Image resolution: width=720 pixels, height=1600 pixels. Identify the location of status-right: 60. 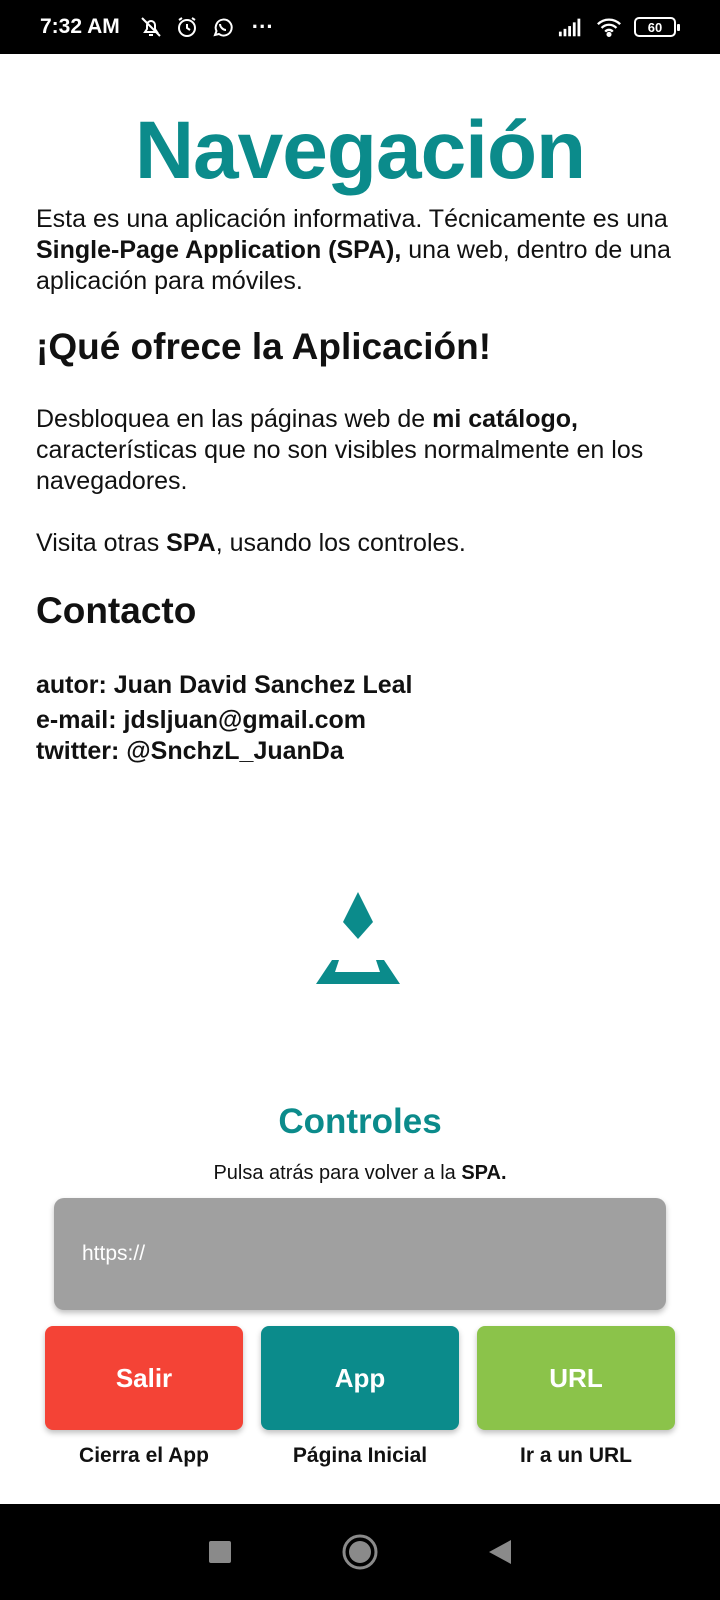
(619, 27).